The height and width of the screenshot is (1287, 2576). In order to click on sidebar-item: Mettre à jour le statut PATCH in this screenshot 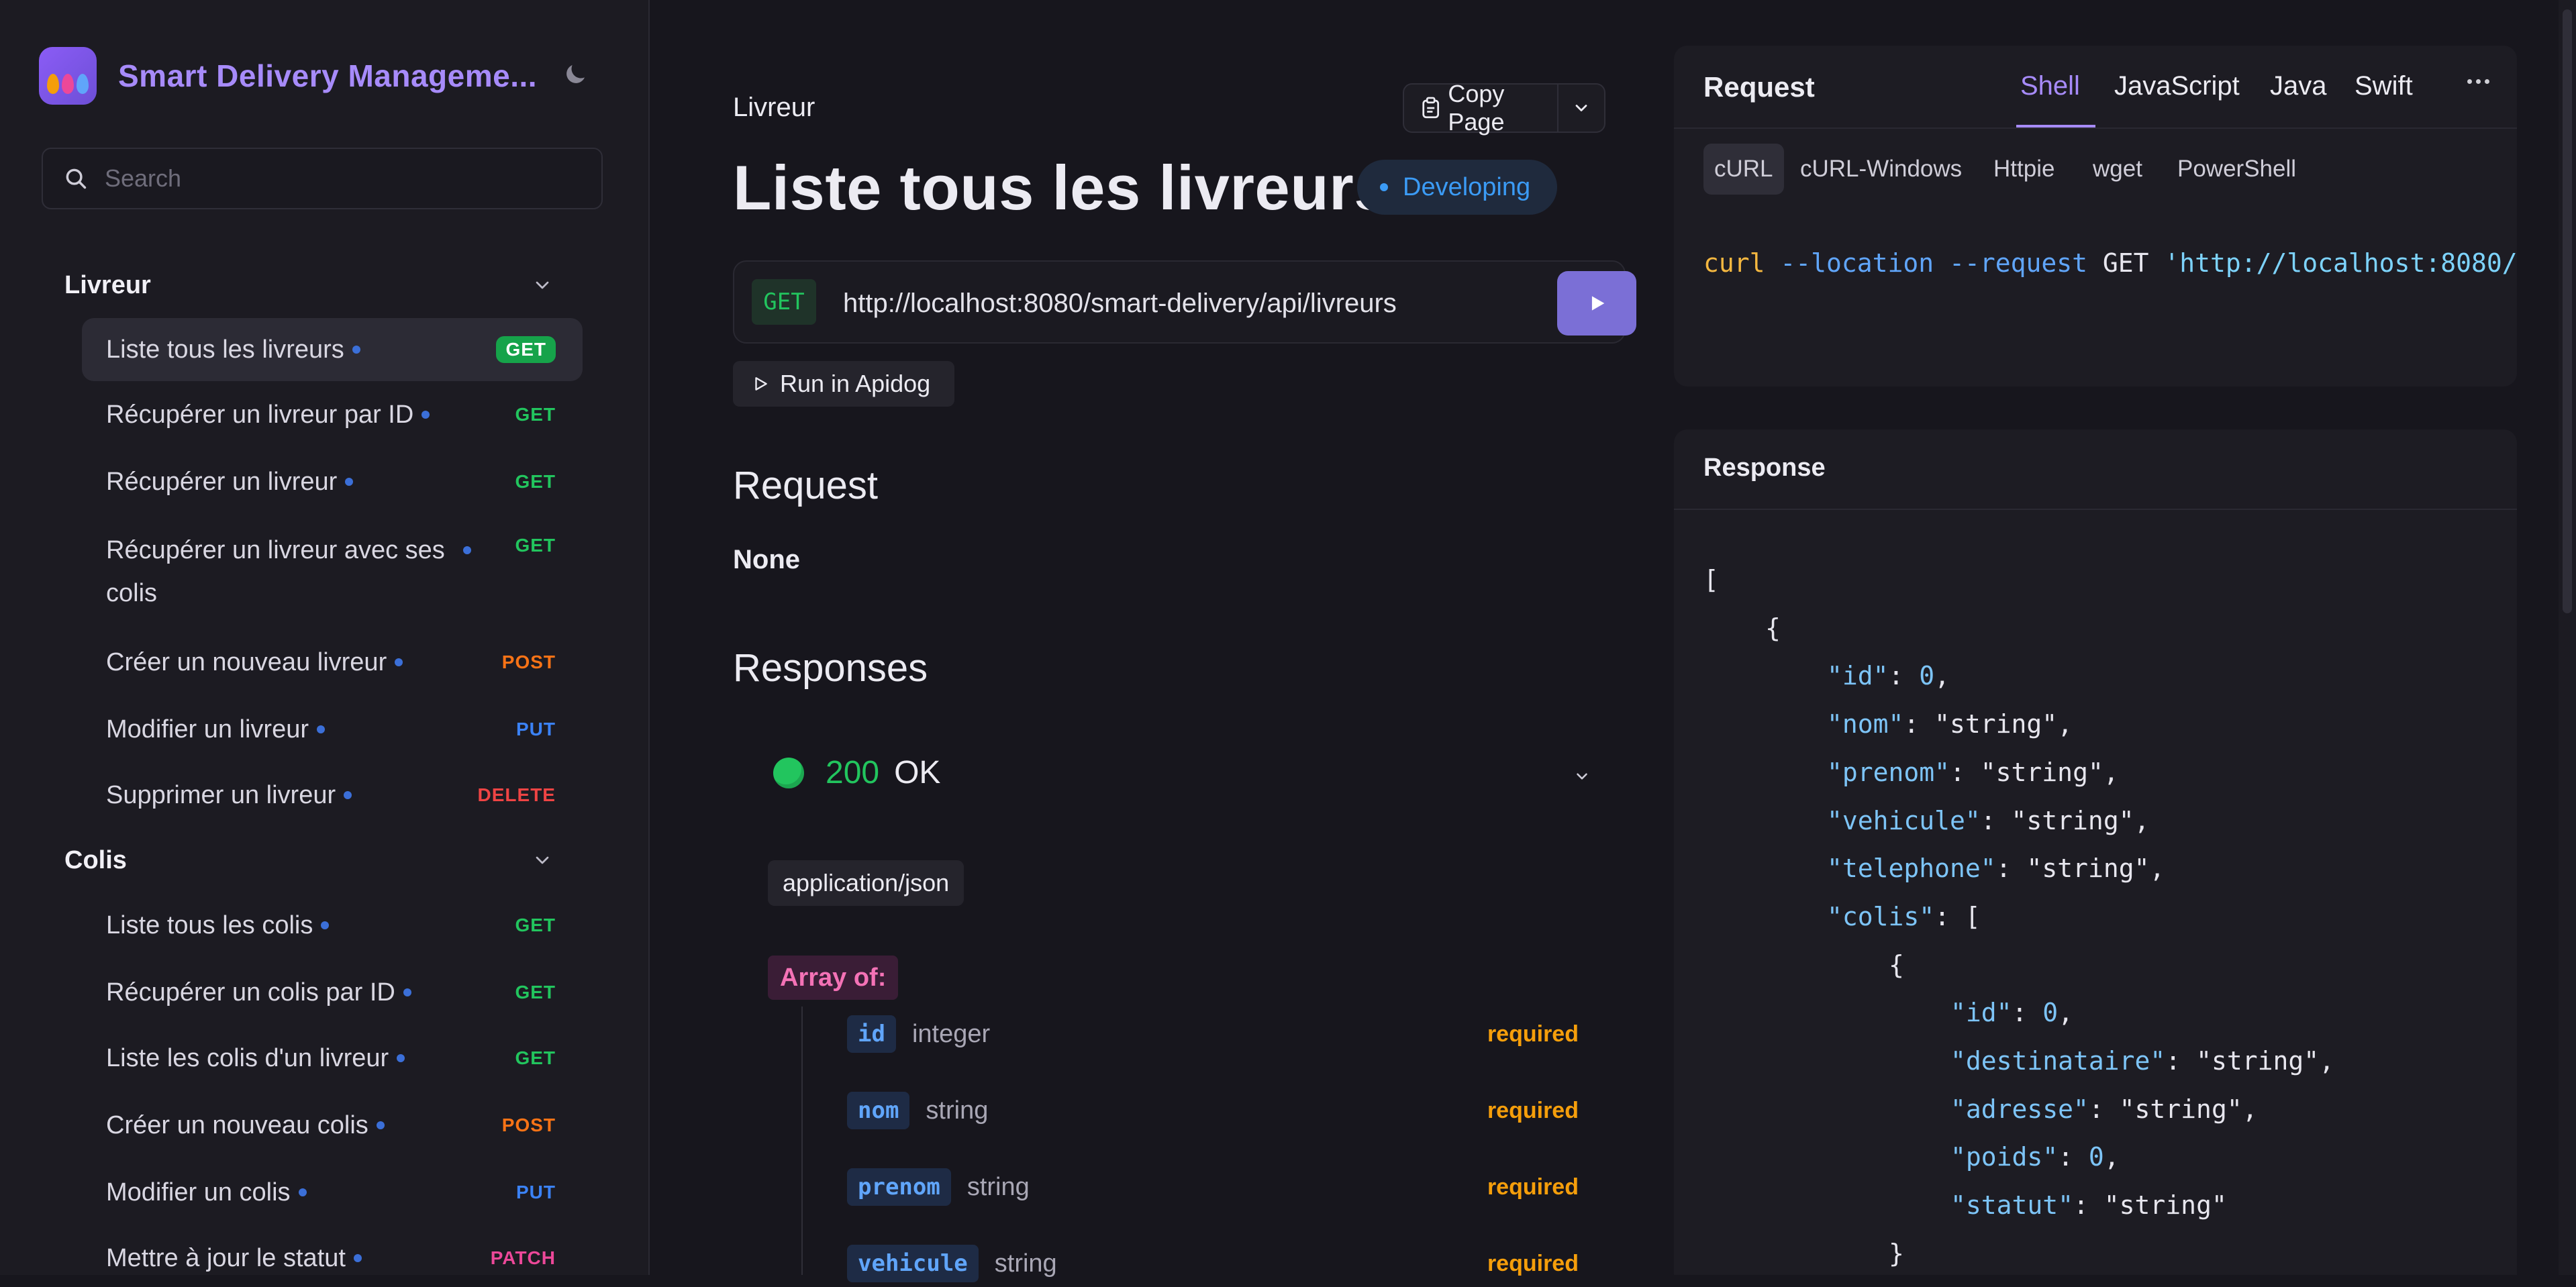, I will do `click(332, 1258)`.